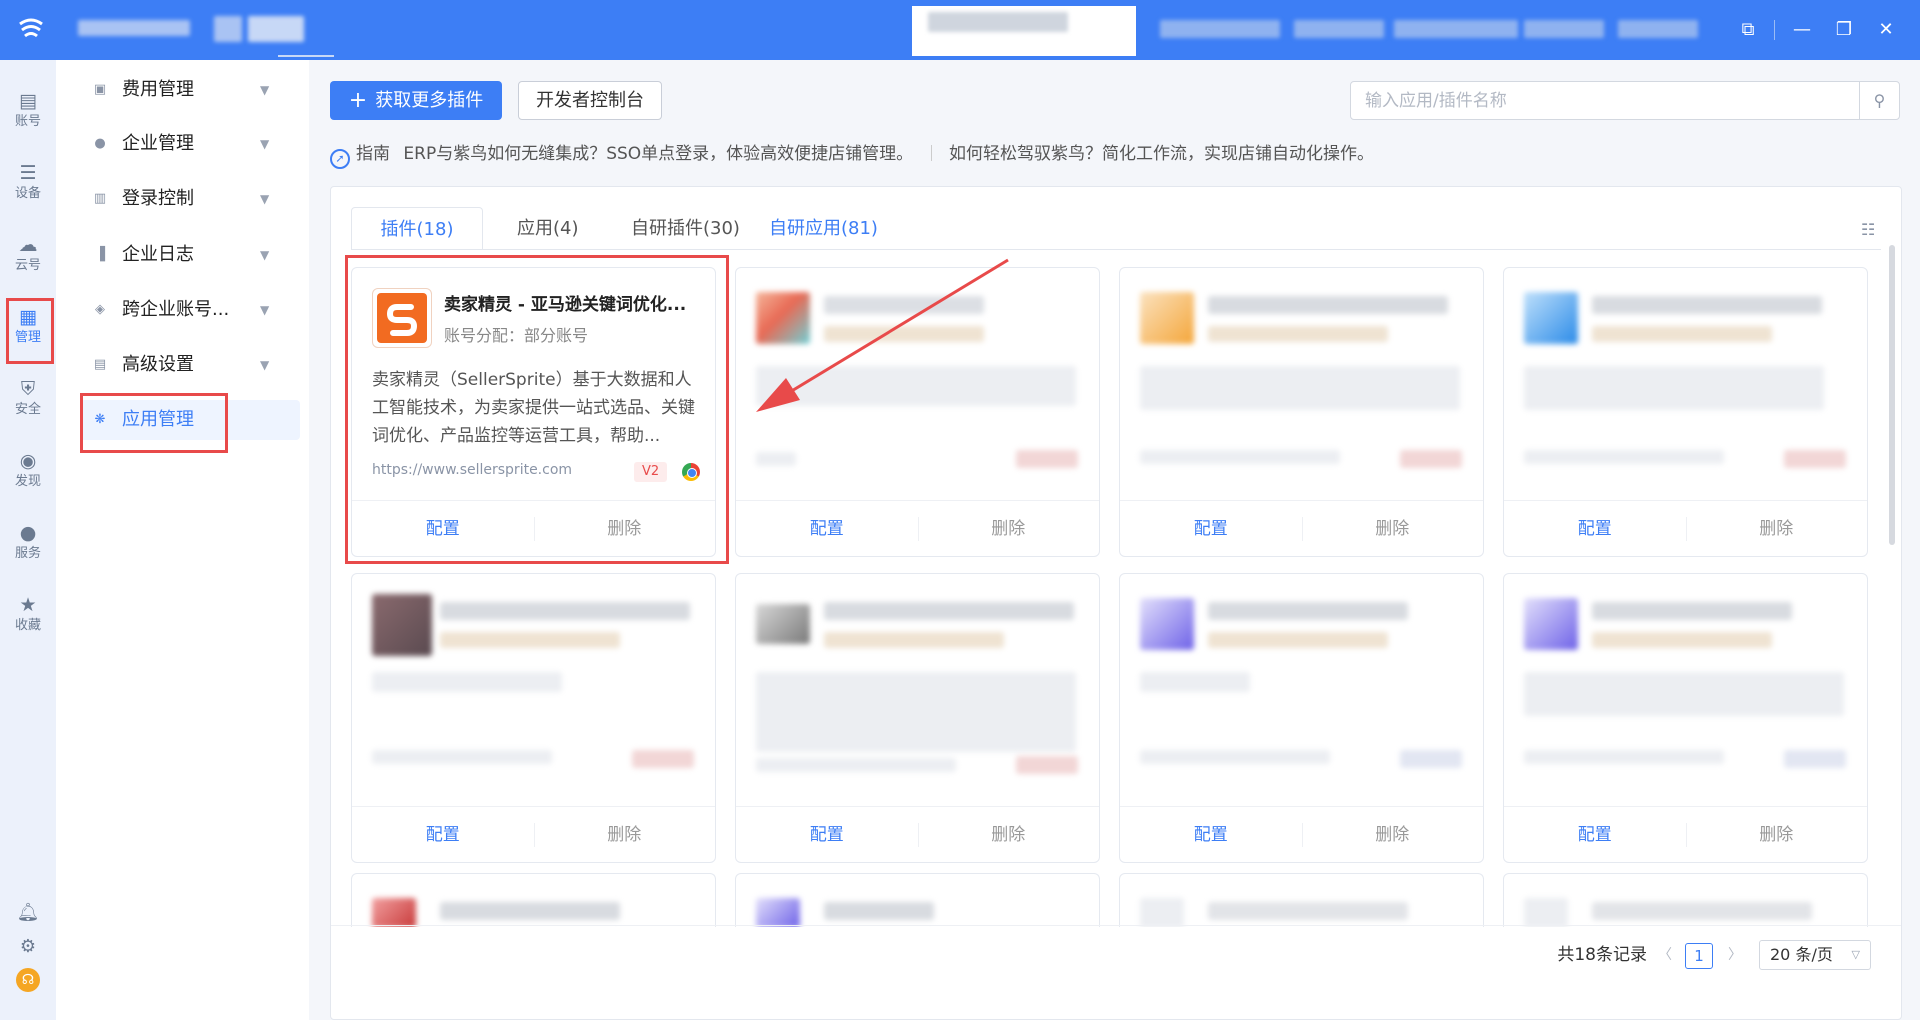  What do you see at coordinates (1235, 757) in the screenshot?
I see `blurred-url` at bounding box center [1235, 757].